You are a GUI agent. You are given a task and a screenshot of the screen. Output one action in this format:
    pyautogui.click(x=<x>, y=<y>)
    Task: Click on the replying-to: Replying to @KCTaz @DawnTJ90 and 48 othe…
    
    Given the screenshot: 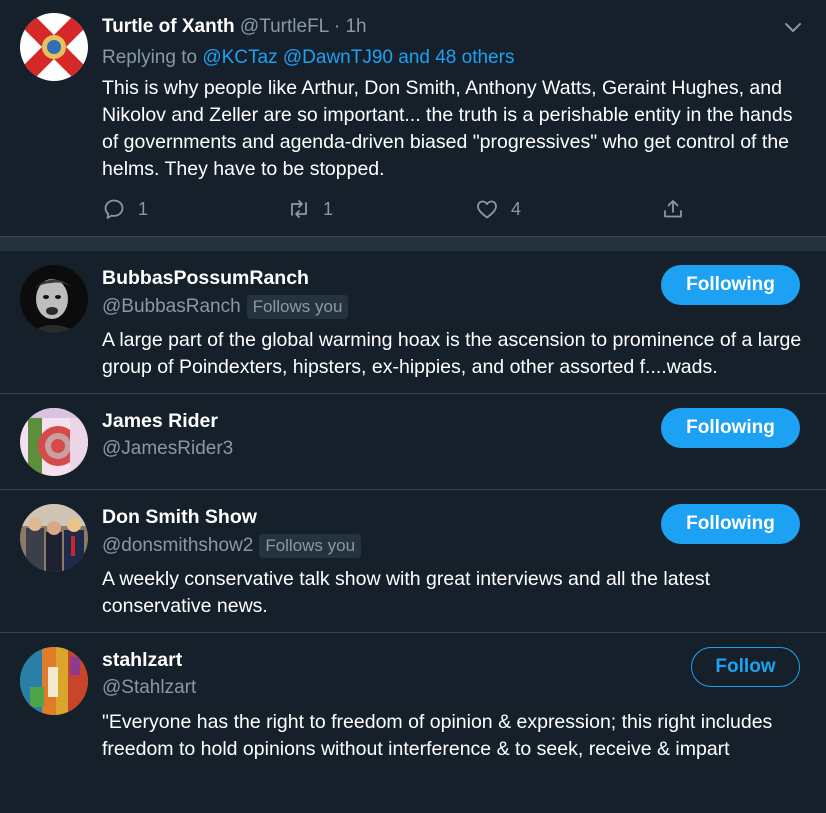 What is the action you would take?
    pyautogui.click(x=308, y=58)
    